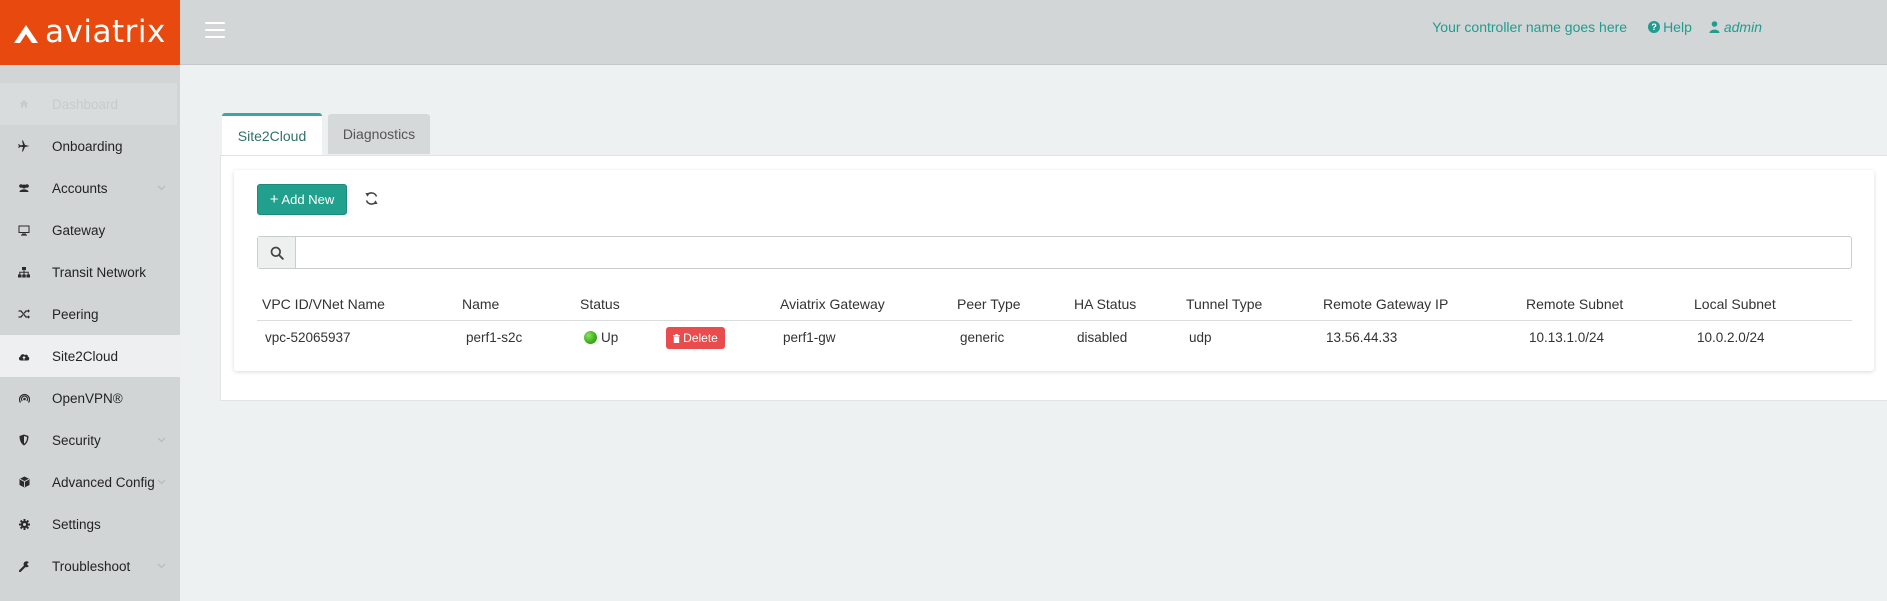 The image size is (1887, 601). Describe the element at coordinates (982, 337) in the screenshot. I see `cell-peer-type: generic` at that location.